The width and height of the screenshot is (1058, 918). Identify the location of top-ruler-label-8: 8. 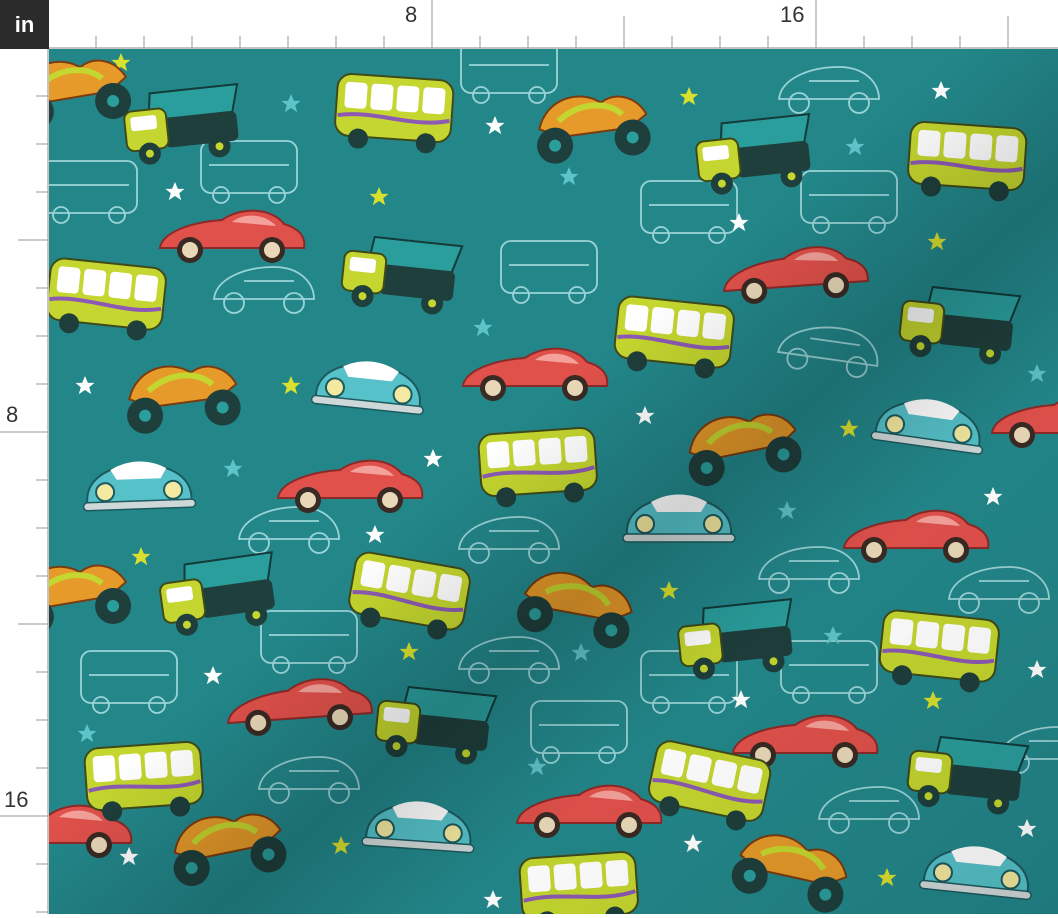
(411, 14).